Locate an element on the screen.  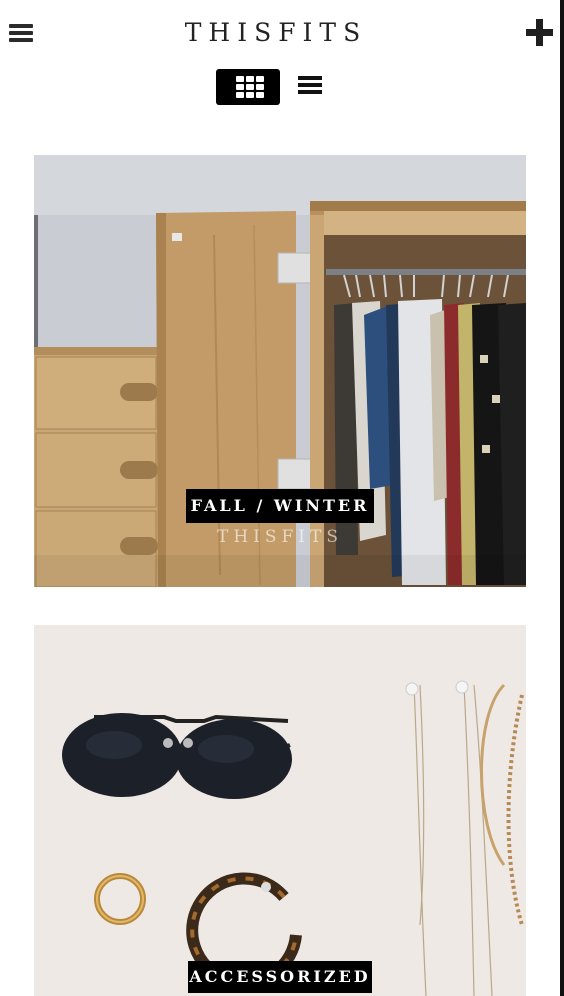
collection-title-label: FALL / WINTER is located at coordinates (280, 506).